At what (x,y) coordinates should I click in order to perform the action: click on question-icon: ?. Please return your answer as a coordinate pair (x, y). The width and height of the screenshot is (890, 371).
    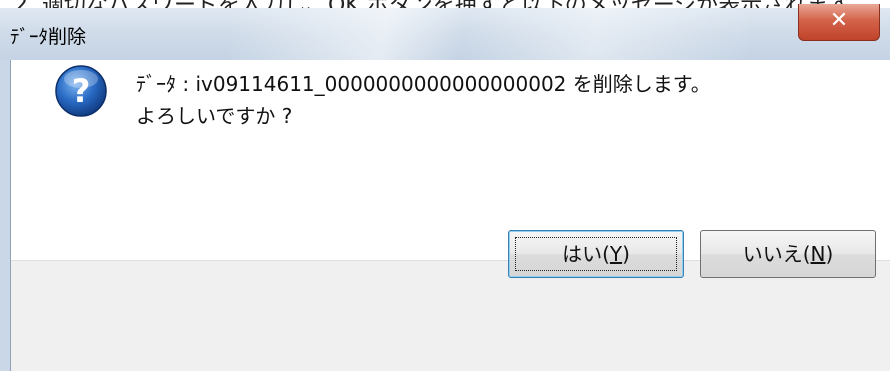
    Looking at the image, I should click on (81, 91).